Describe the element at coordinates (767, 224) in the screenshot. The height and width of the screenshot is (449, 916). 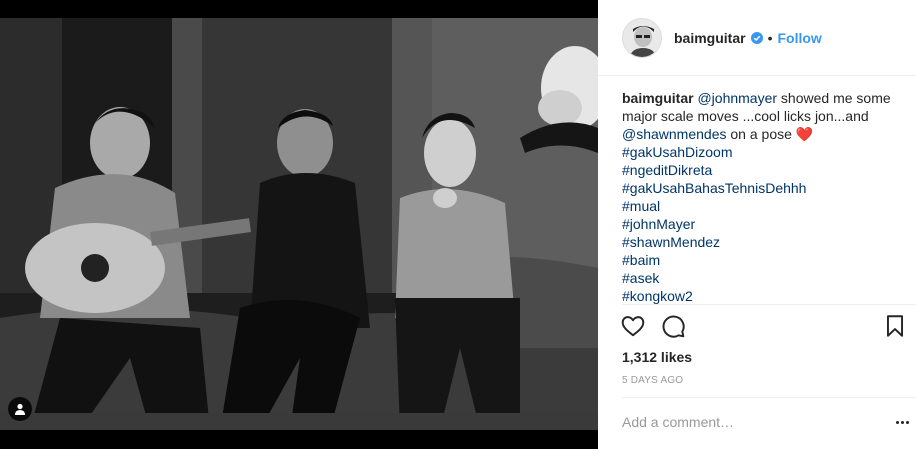
I see `hashtag-link: #johnMayer` at that location.